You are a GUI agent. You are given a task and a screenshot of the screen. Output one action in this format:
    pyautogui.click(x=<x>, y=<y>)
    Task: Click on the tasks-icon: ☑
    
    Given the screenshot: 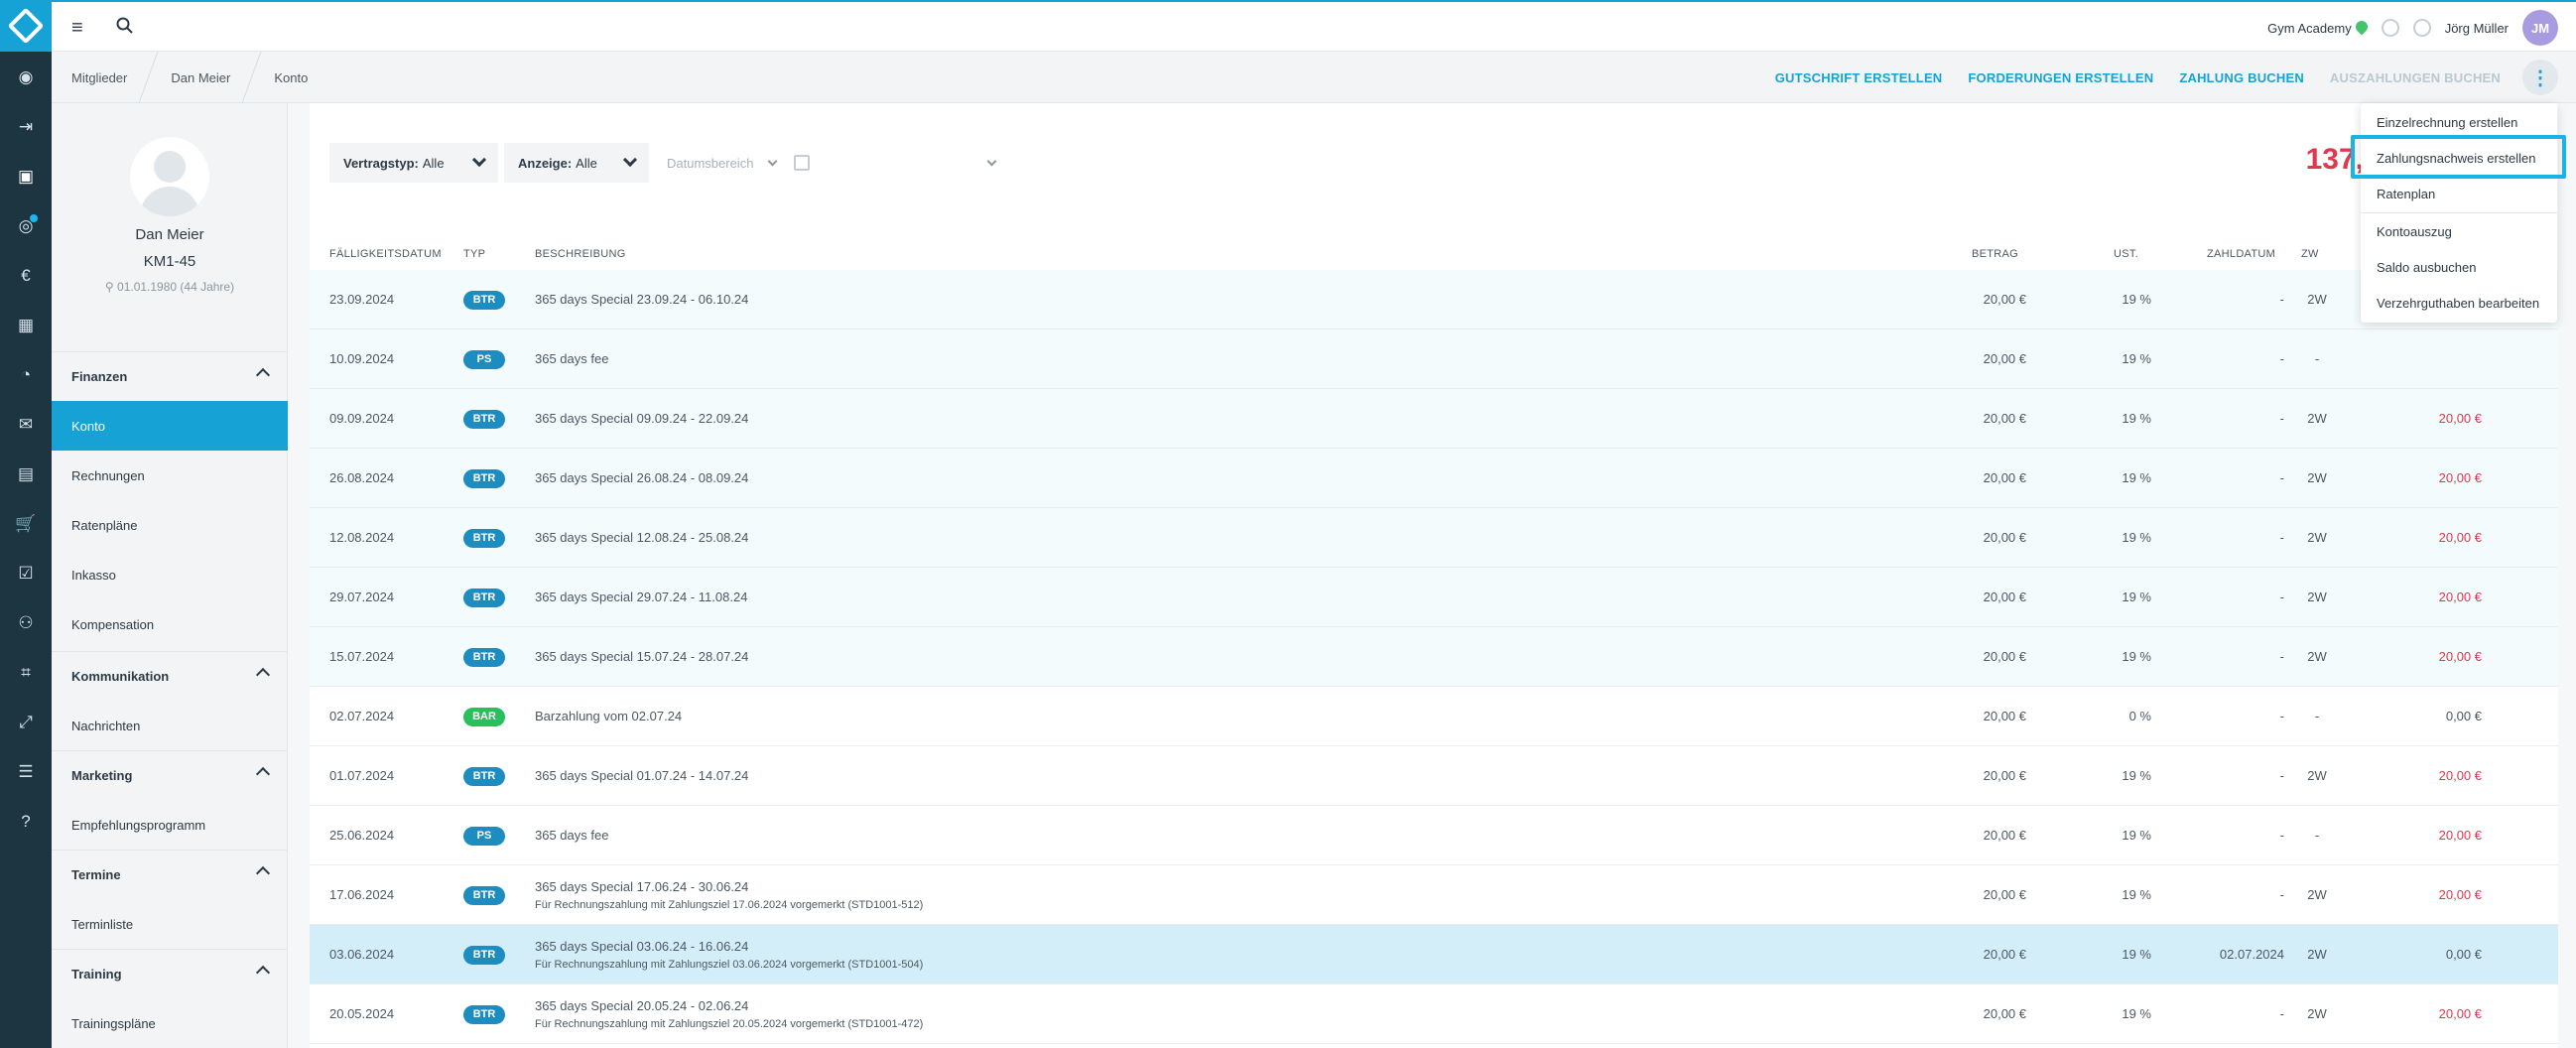 What is the action you would take?
    pyautogui.click(x=26, y=574)
    